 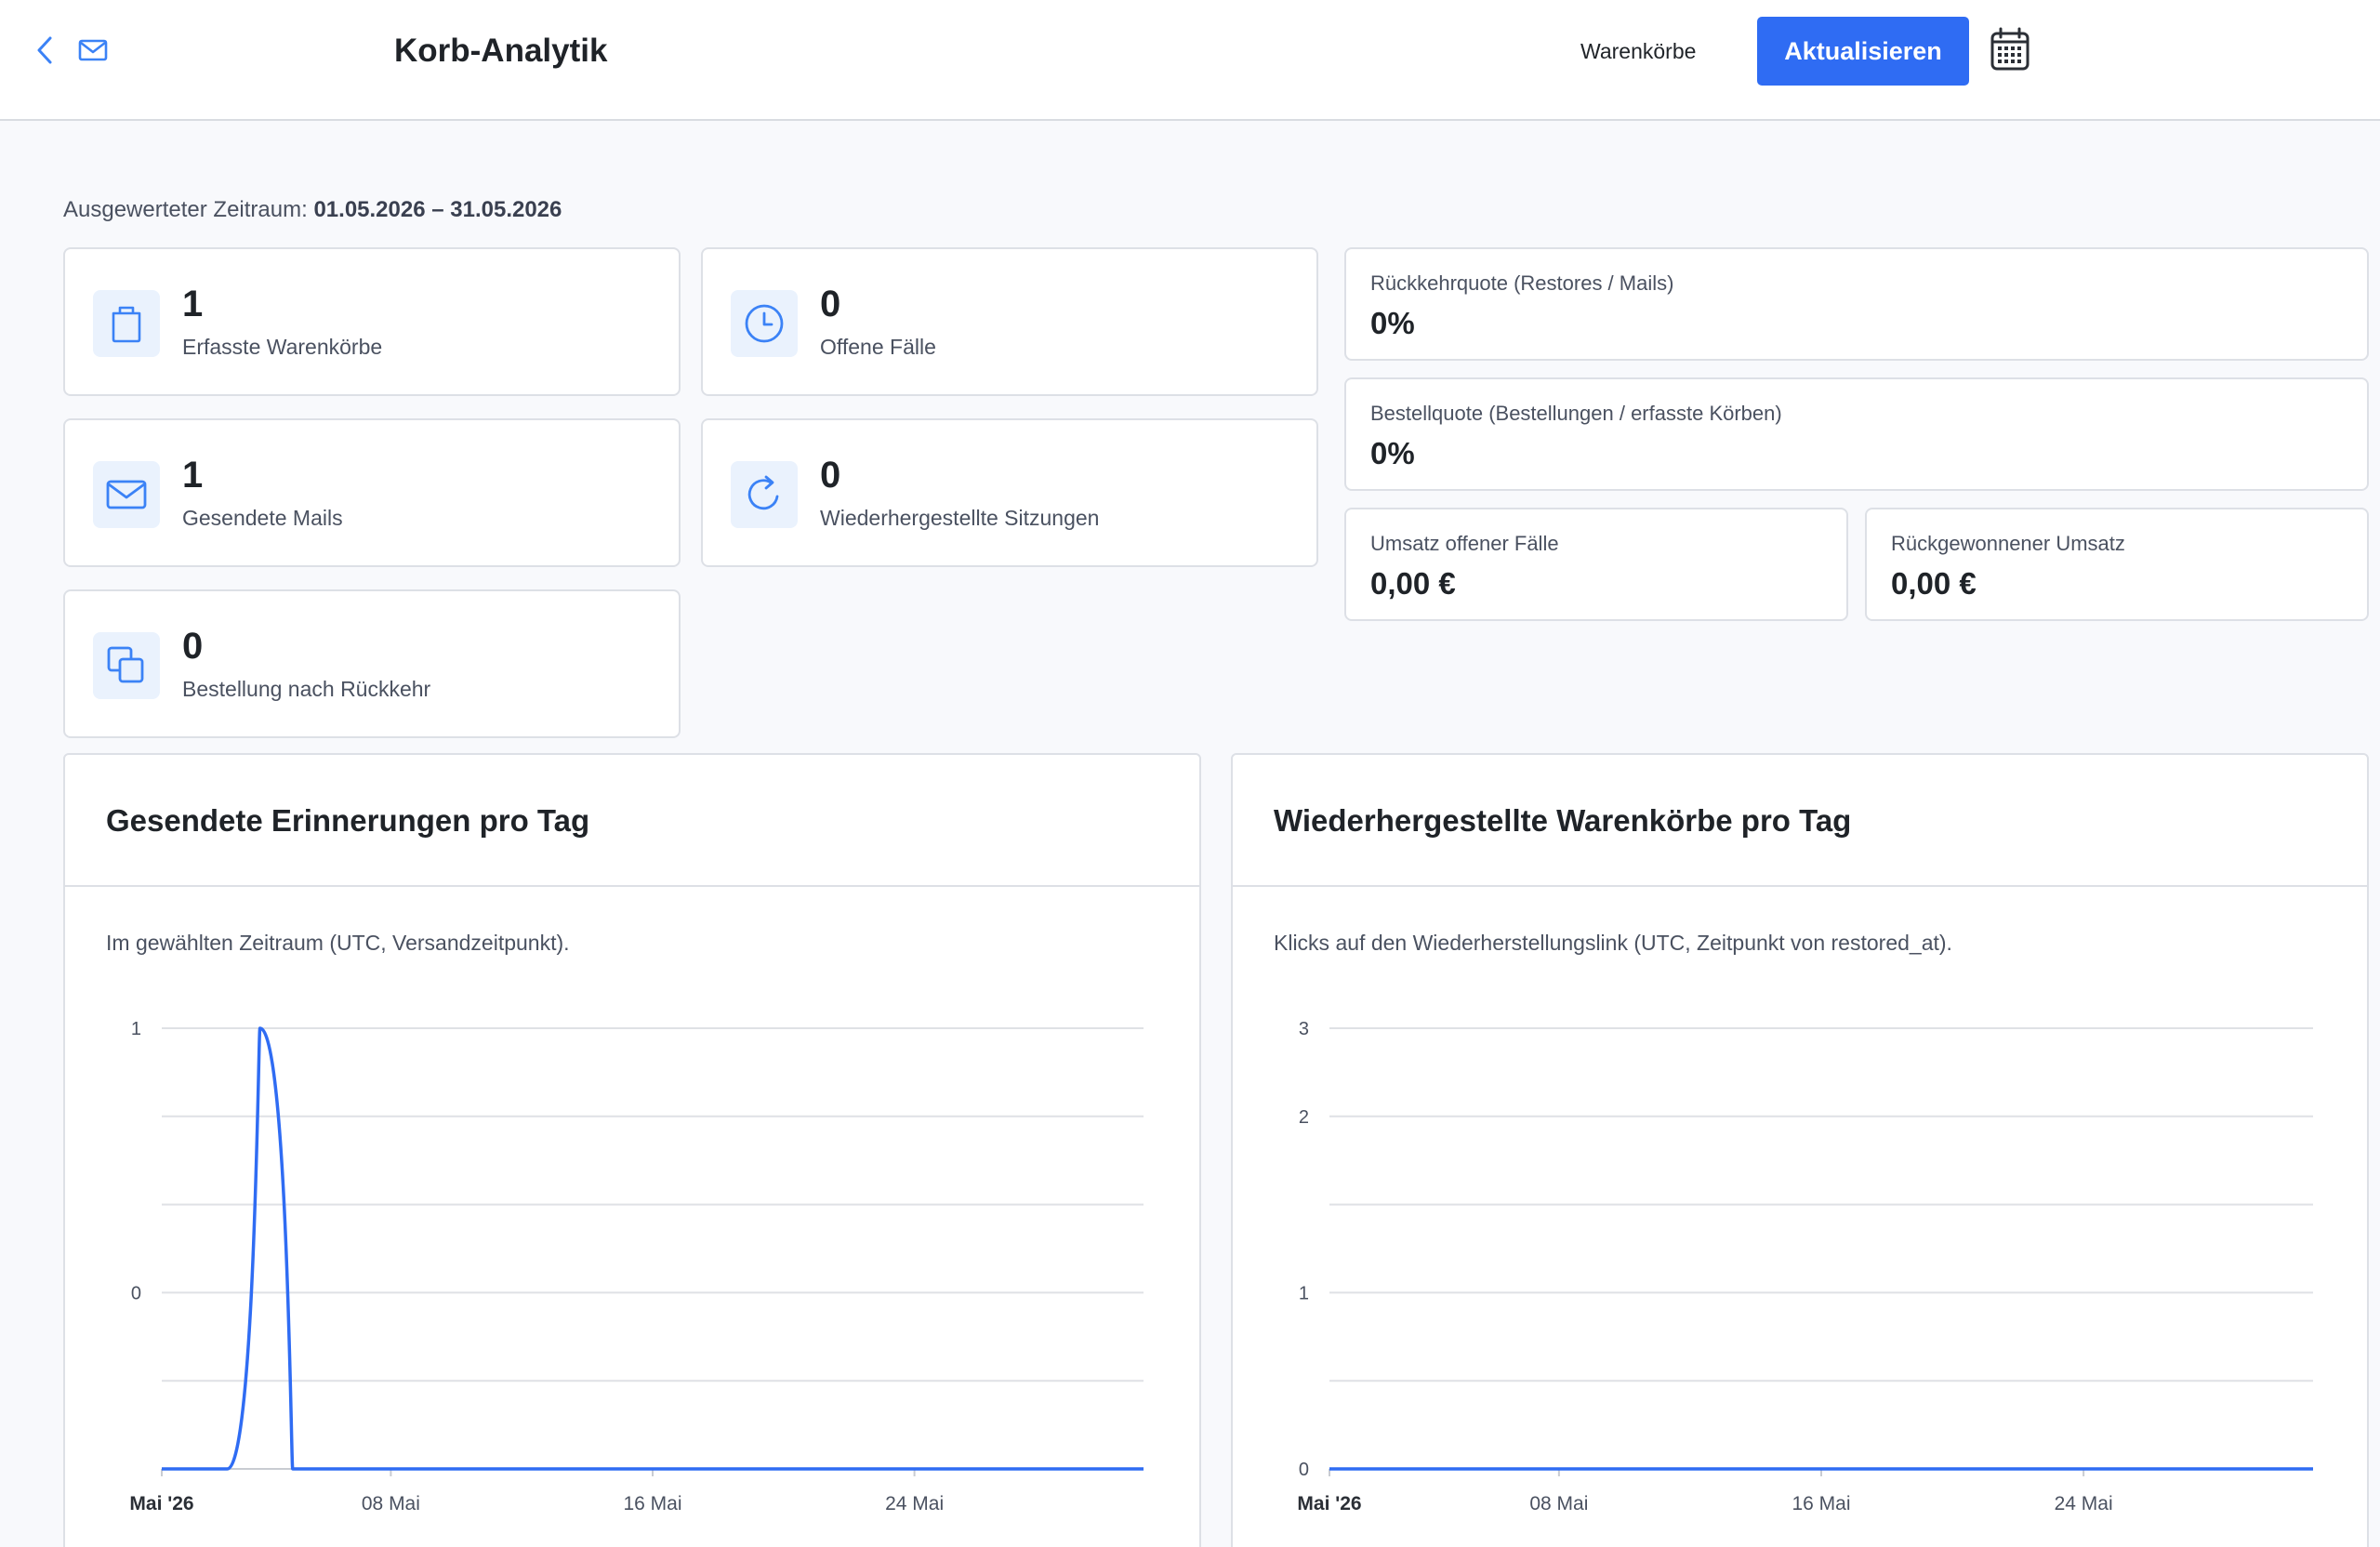 I want to click on stat-card-sent-mails: 1 Gesendete Mails, so click(x=372, y=492).